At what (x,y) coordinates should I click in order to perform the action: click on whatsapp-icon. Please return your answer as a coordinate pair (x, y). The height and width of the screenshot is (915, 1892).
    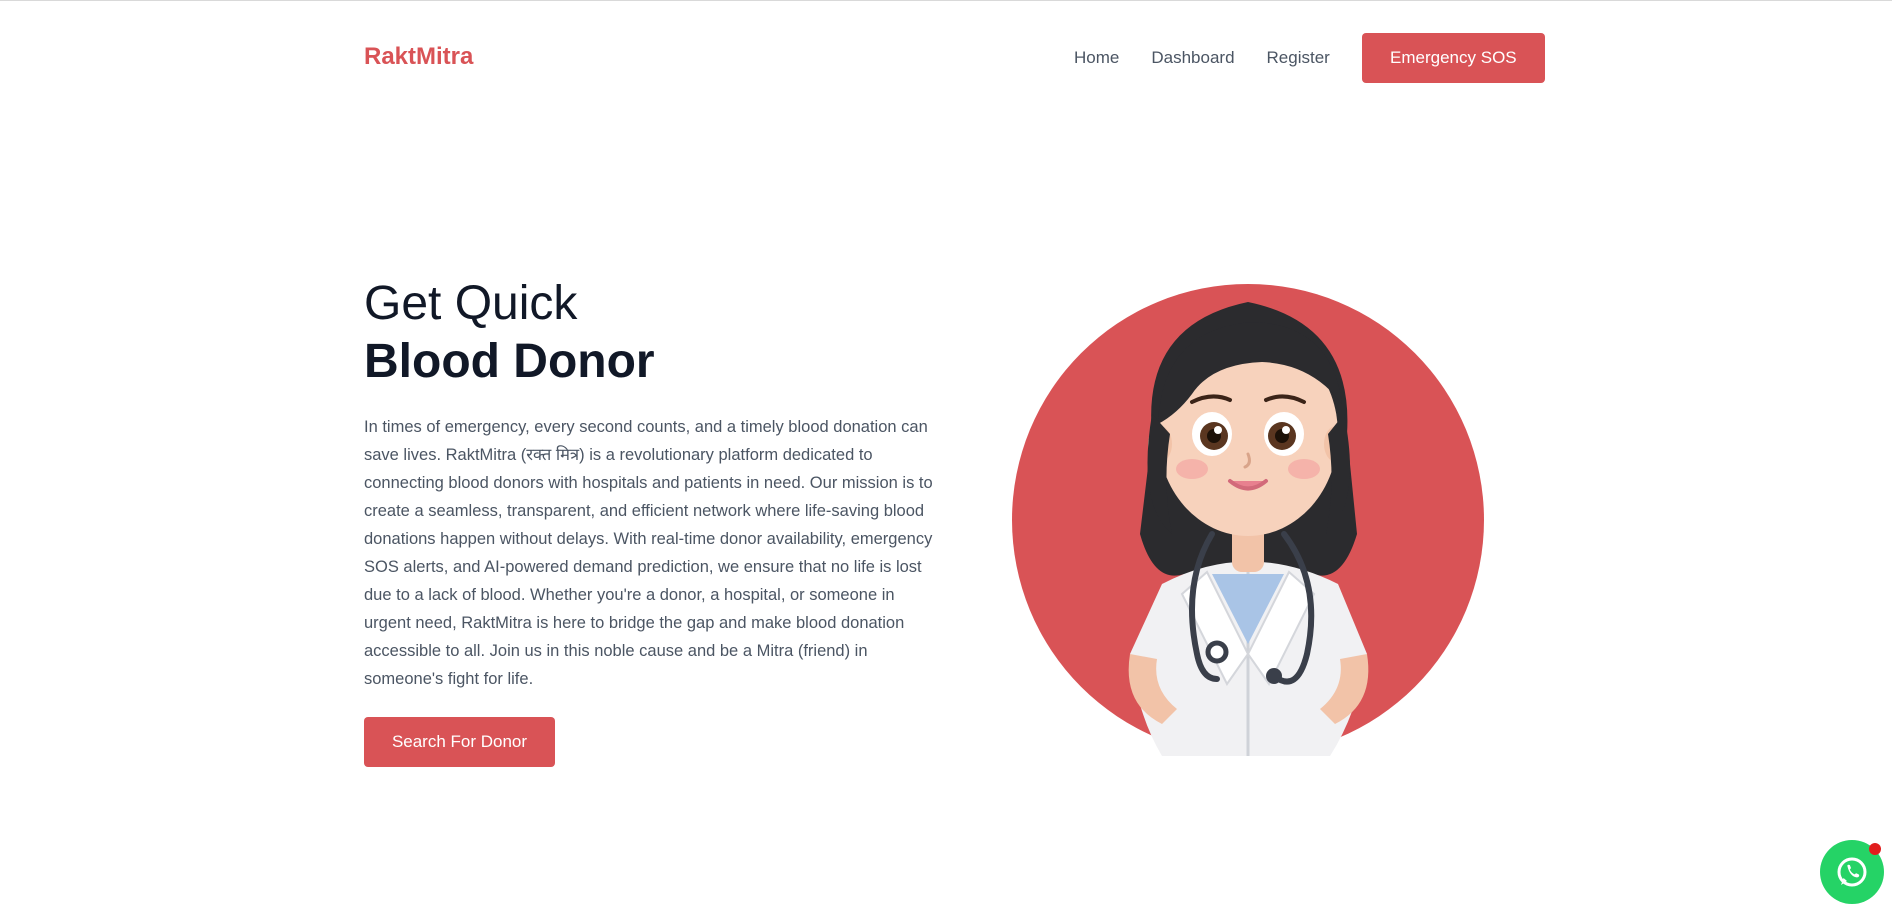
    Looking at the image, I should click on (1852, 872).